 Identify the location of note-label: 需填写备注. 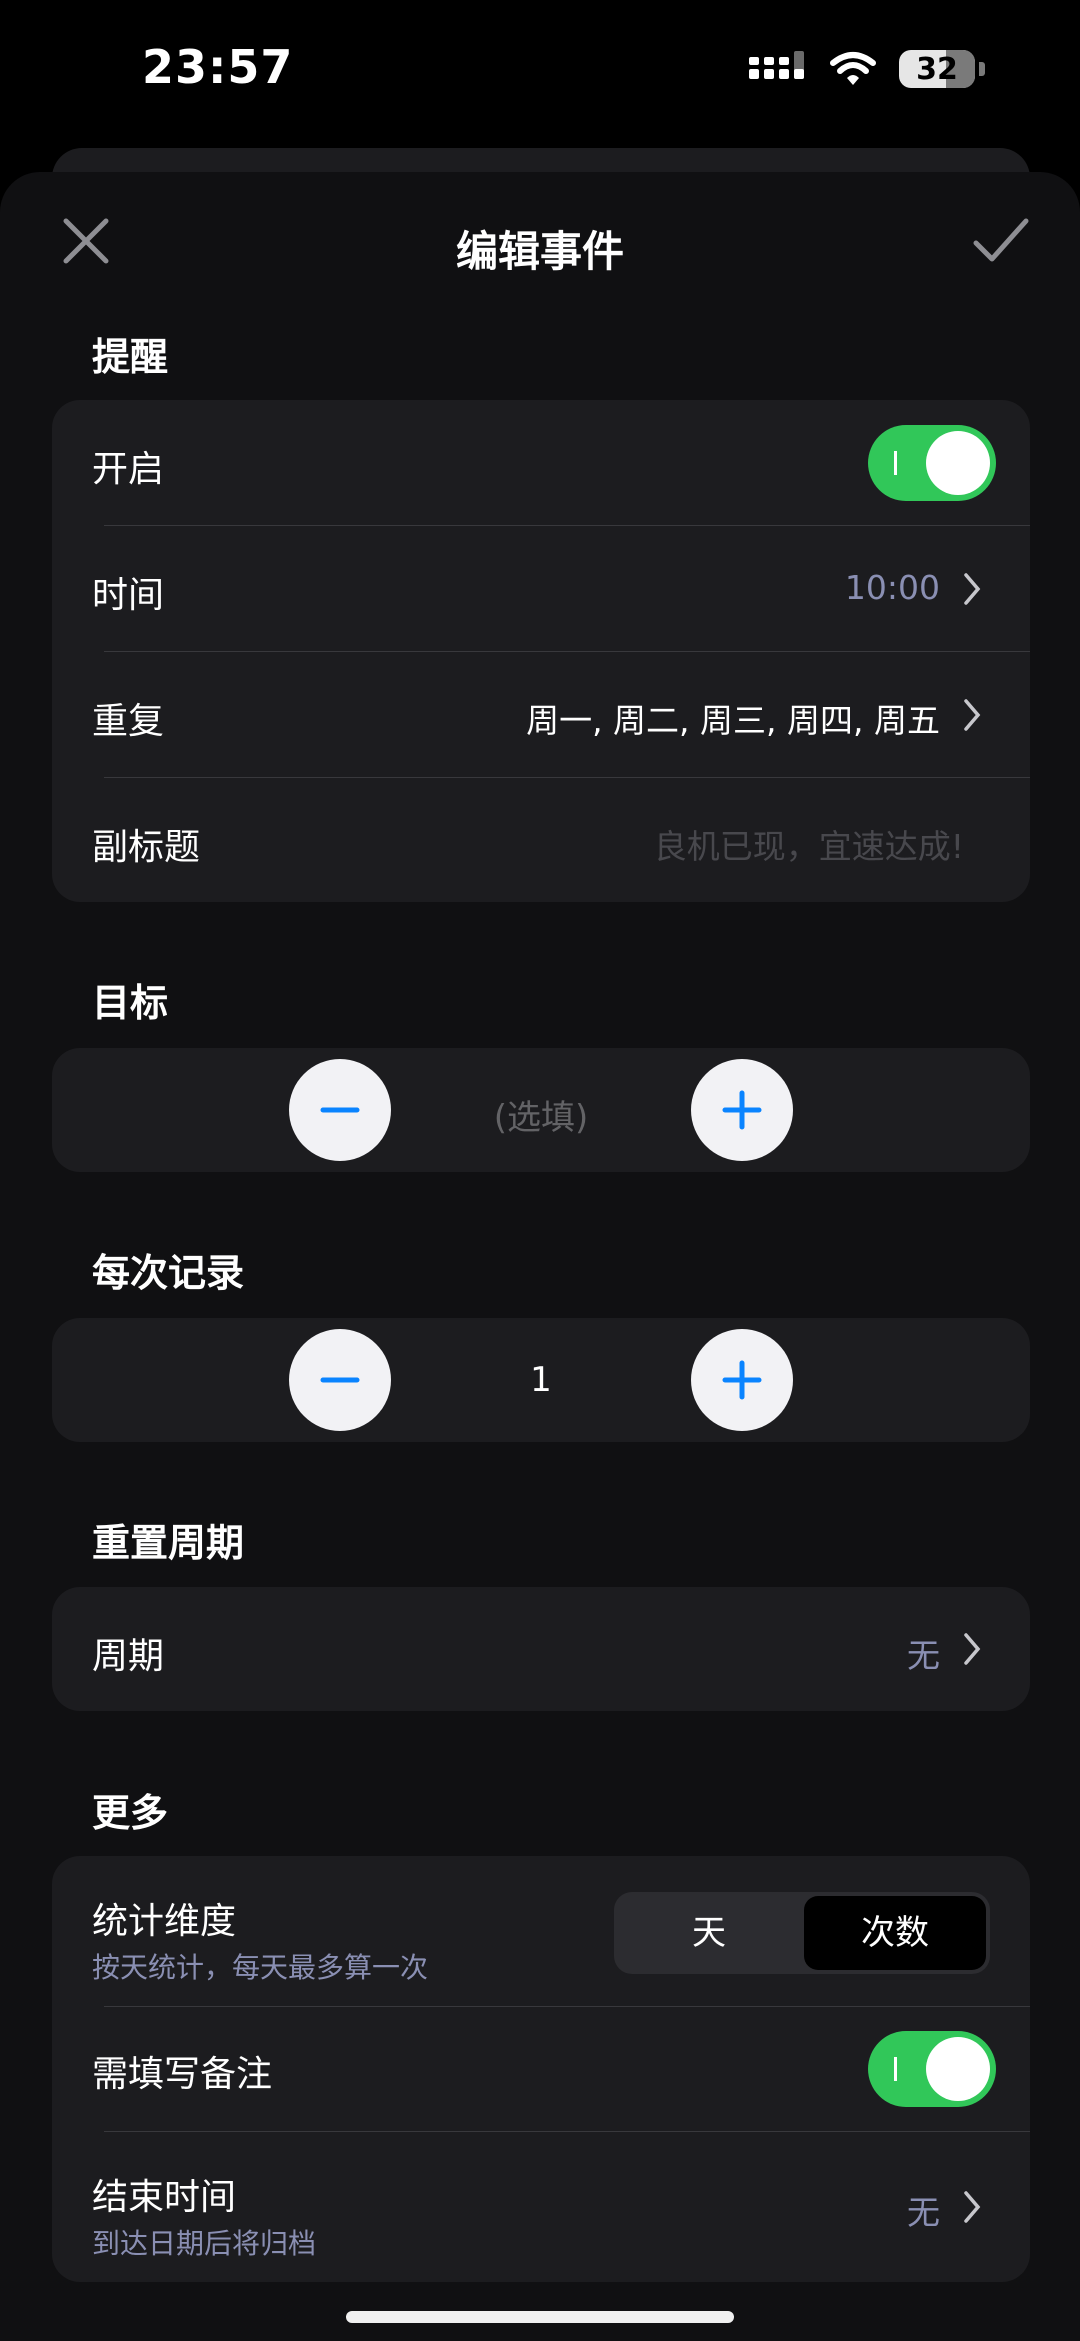
(182, 2074).